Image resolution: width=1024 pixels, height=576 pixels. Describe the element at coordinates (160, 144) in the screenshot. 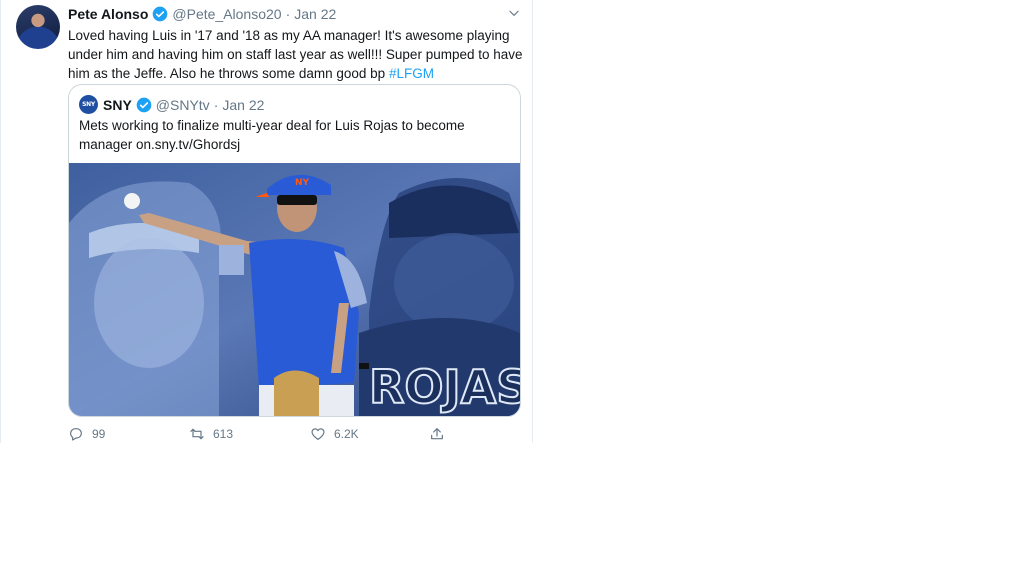

I see `quoted-text-line: manager on.sny.tv/Ghordsj` at that location.